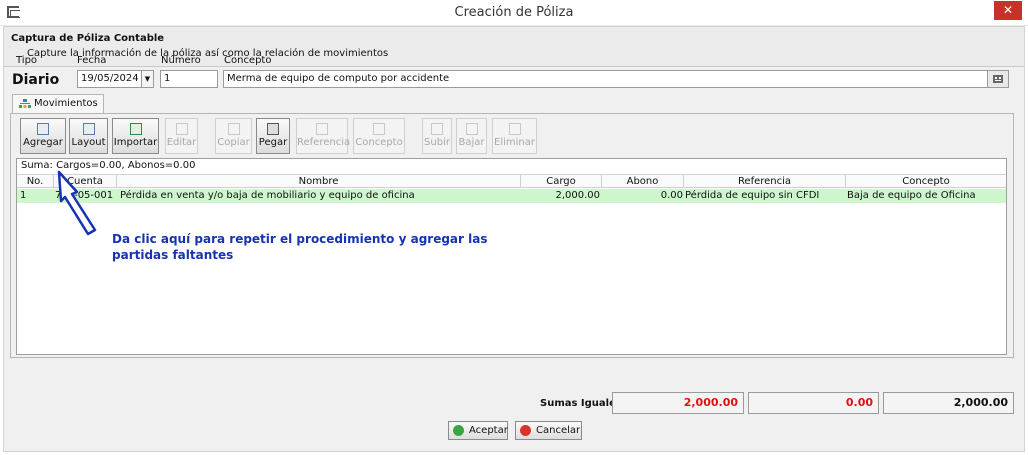 This screenshot has height=455, width=1028. I want to click on cancelar-label: Cancelar, so click(558, 430).